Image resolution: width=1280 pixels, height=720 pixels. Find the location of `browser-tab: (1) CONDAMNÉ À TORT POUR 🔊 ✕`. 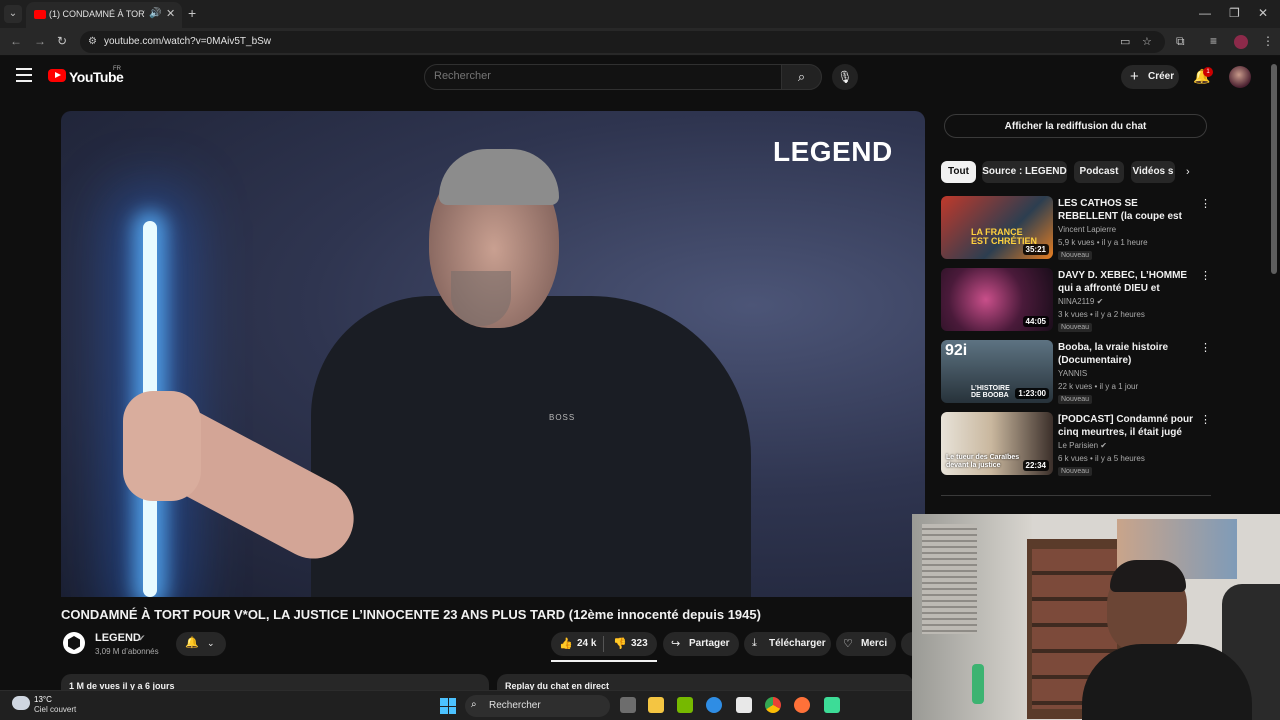

browser-tab: (1) CONDAMNÉ À TORT POUR 🔊 ✕ is located at coordinates (104, 15).